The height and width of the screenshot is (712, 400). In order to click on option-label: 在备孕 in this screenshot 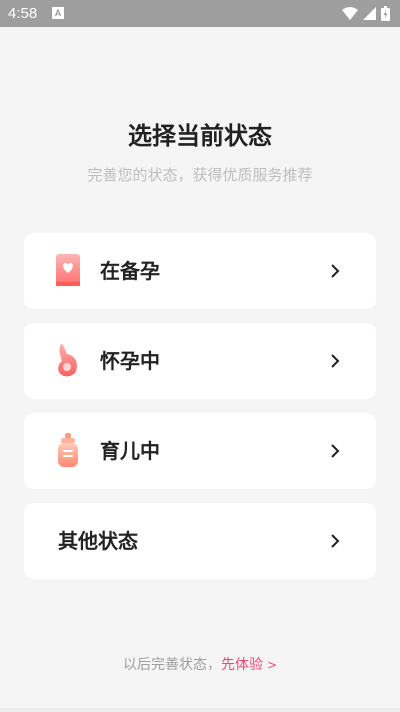, I will do `click(130, 271)`.